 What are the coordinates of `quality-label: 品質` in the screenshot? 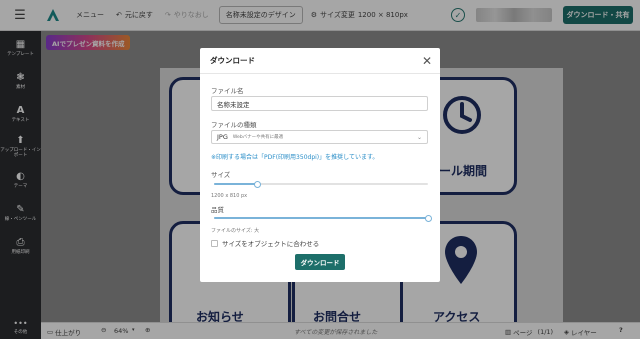 It's located at (217, 210).